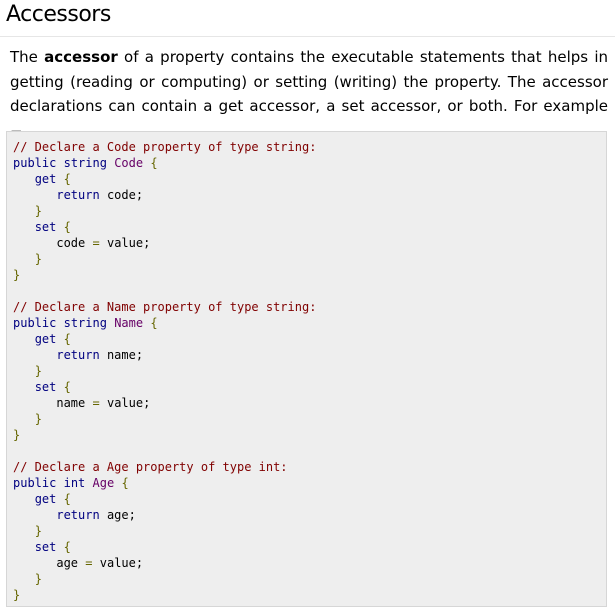  What do you see at coordinates (103, 243) in the screenshot?
I see `code-line: code = value;` at bounding box center [103, 243].